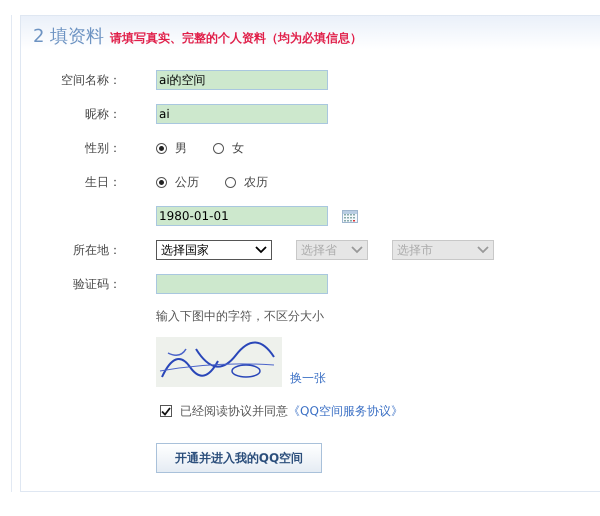 The image size is (600, 516). Describe the element at coordinates (242, 114) in the screenshot. I see `input-field: ai` at that location.